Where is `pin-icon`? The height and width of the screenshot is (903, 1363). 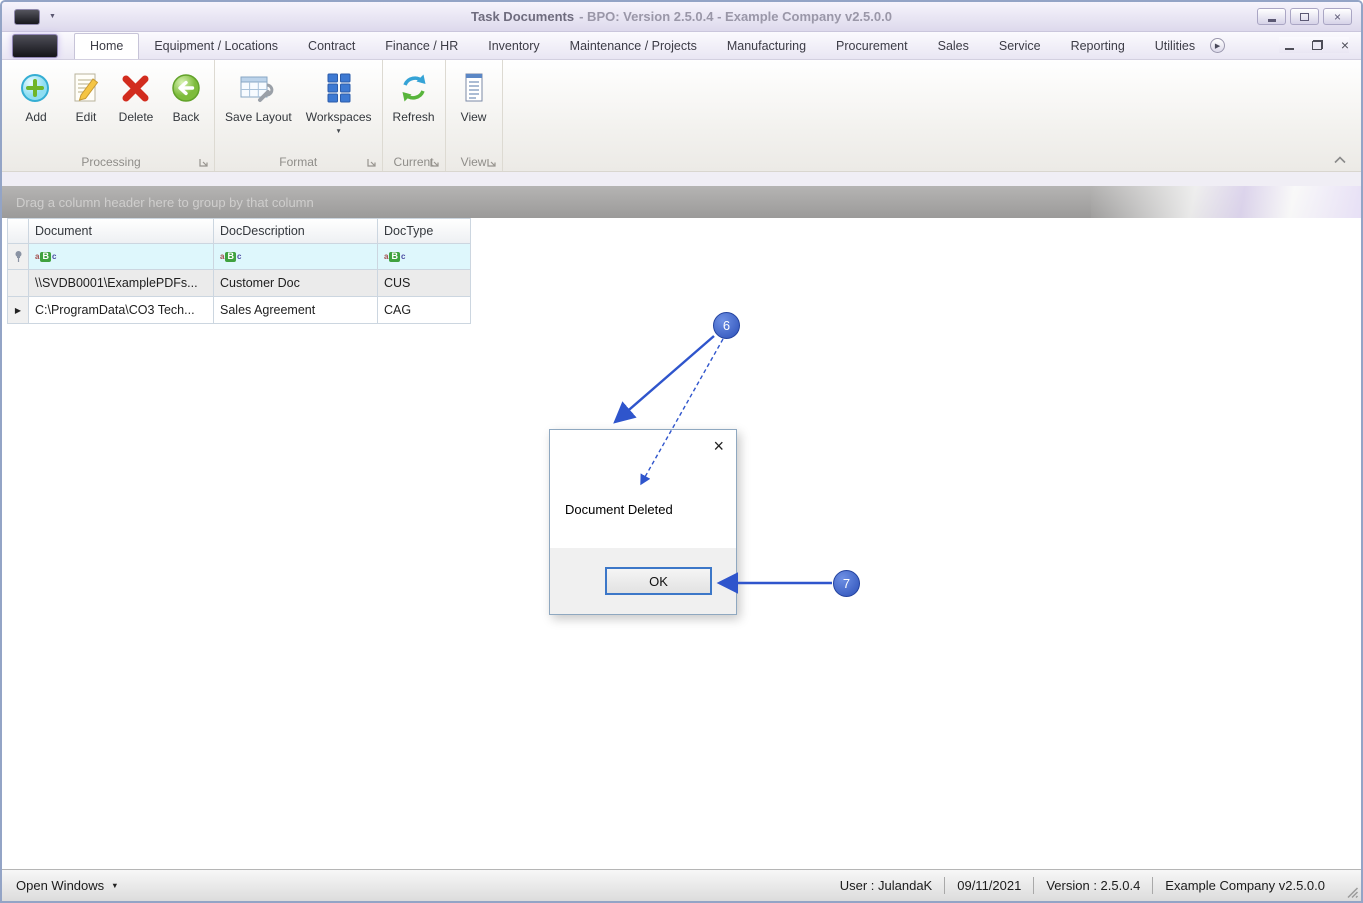
pin-icon is located at coordinates (18, 256).